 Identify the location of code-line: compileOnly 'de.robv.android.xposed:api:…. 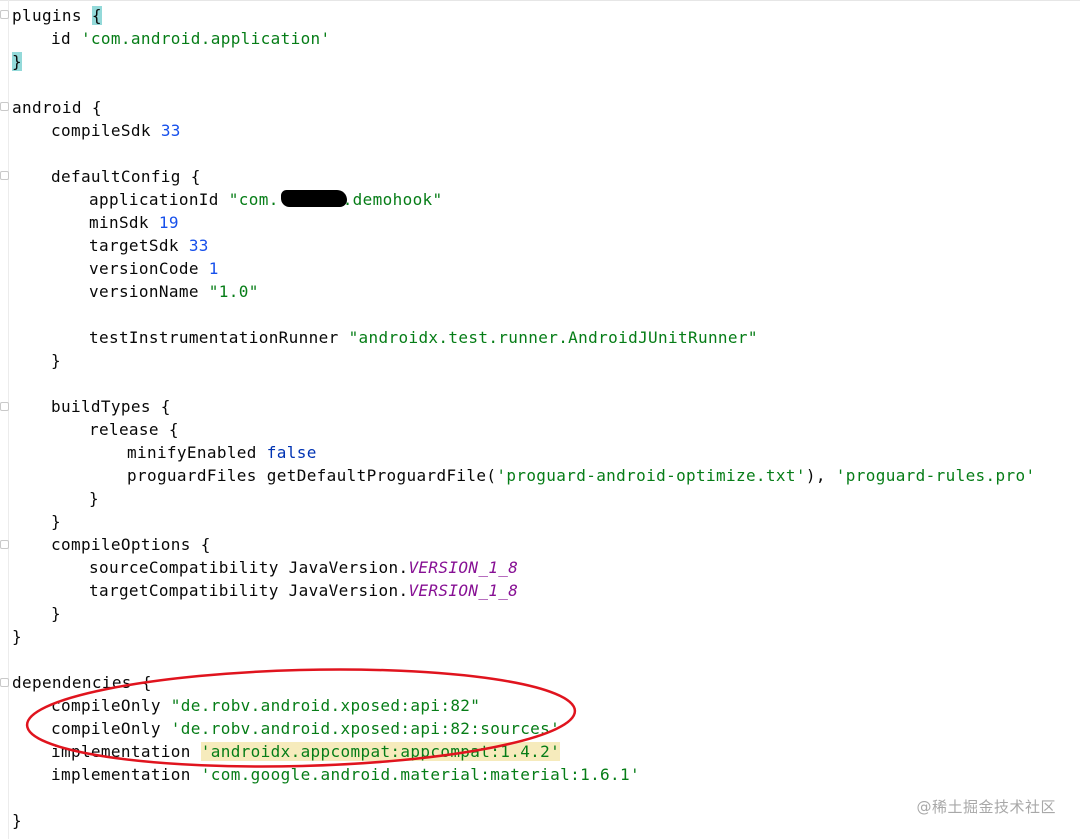
(306, 728).